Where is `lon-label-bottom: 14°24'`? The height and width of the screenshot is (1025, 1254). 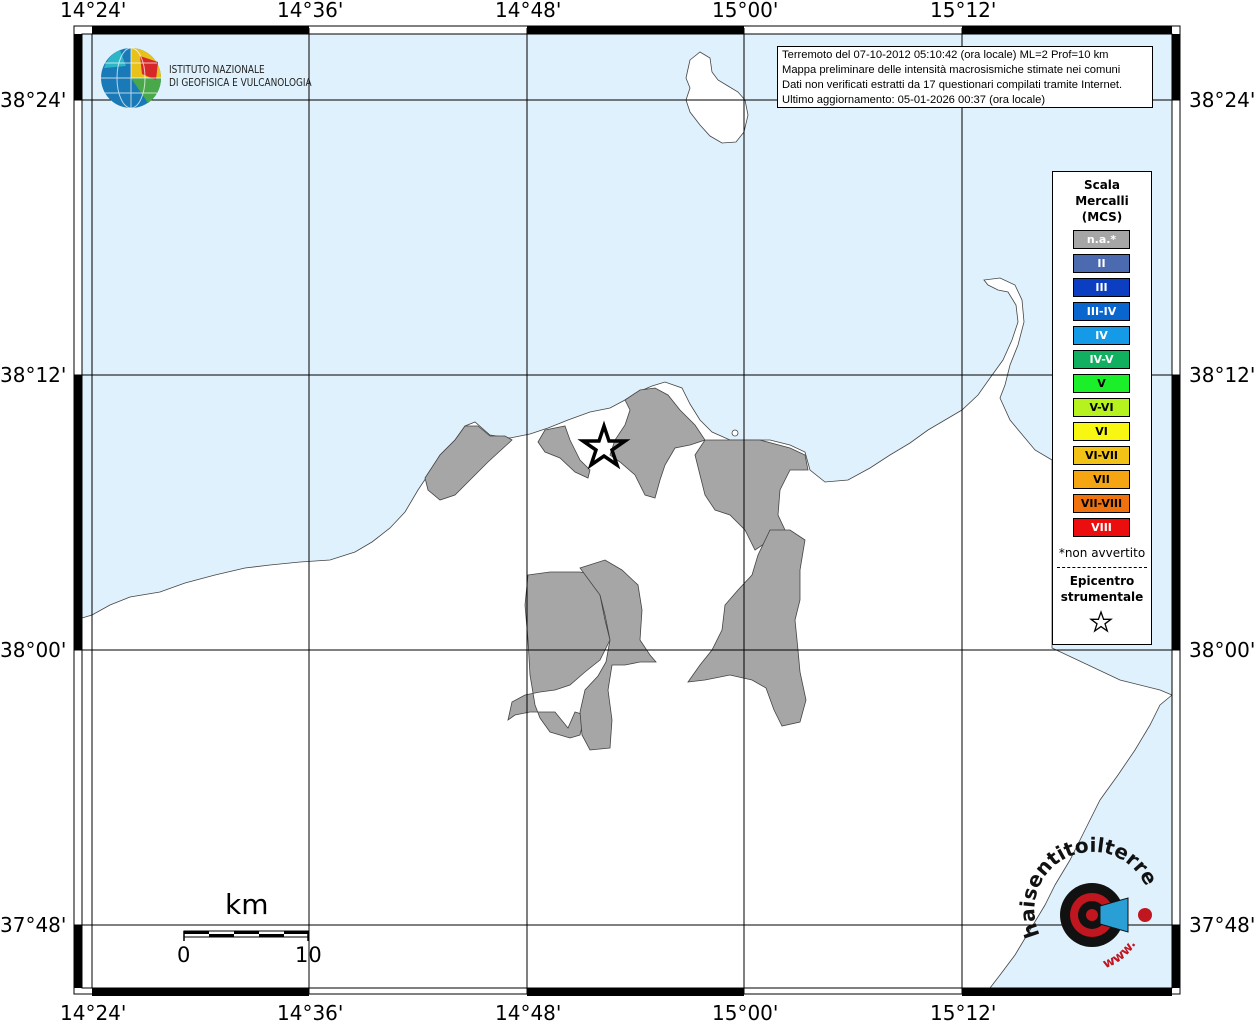 lon-label-bottom: 14°24' is located at coordinates (93, 1013).